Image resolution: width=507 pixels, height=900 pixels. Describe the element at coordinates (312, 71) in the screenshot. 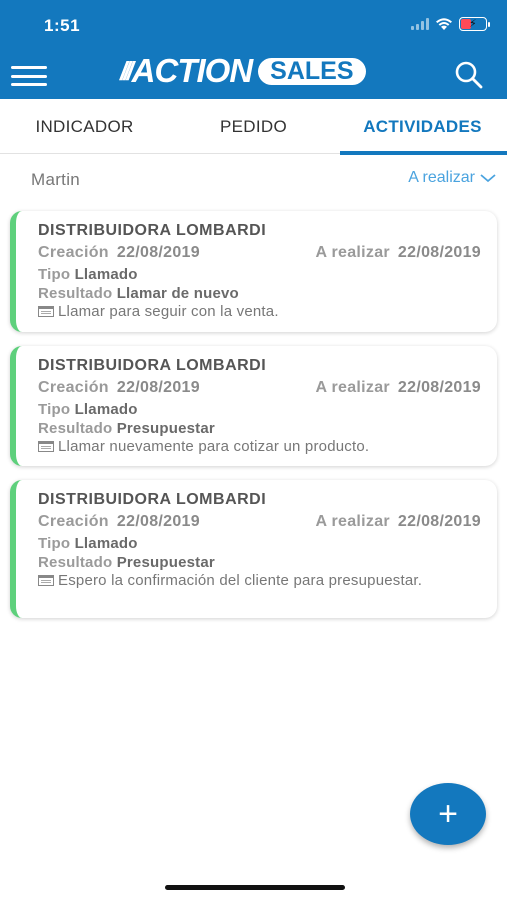

I see `logo-sales-text: SALES` at that location.